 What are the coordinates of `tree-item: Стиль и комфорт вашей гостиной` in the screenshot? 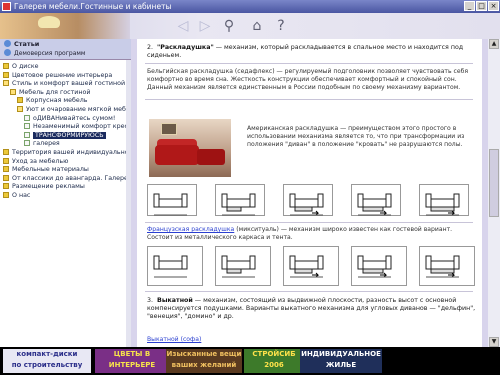 It's located at (64, 84).